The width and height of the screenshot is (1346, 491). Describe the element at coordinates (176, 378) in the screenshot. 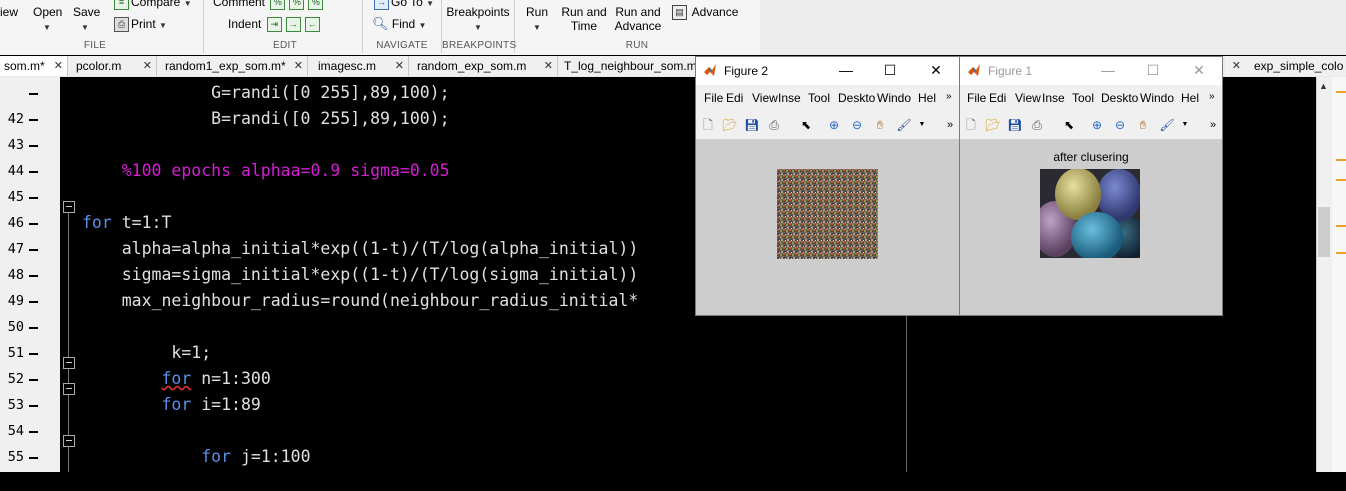

I see `code-line: for n=1:300` at that location.